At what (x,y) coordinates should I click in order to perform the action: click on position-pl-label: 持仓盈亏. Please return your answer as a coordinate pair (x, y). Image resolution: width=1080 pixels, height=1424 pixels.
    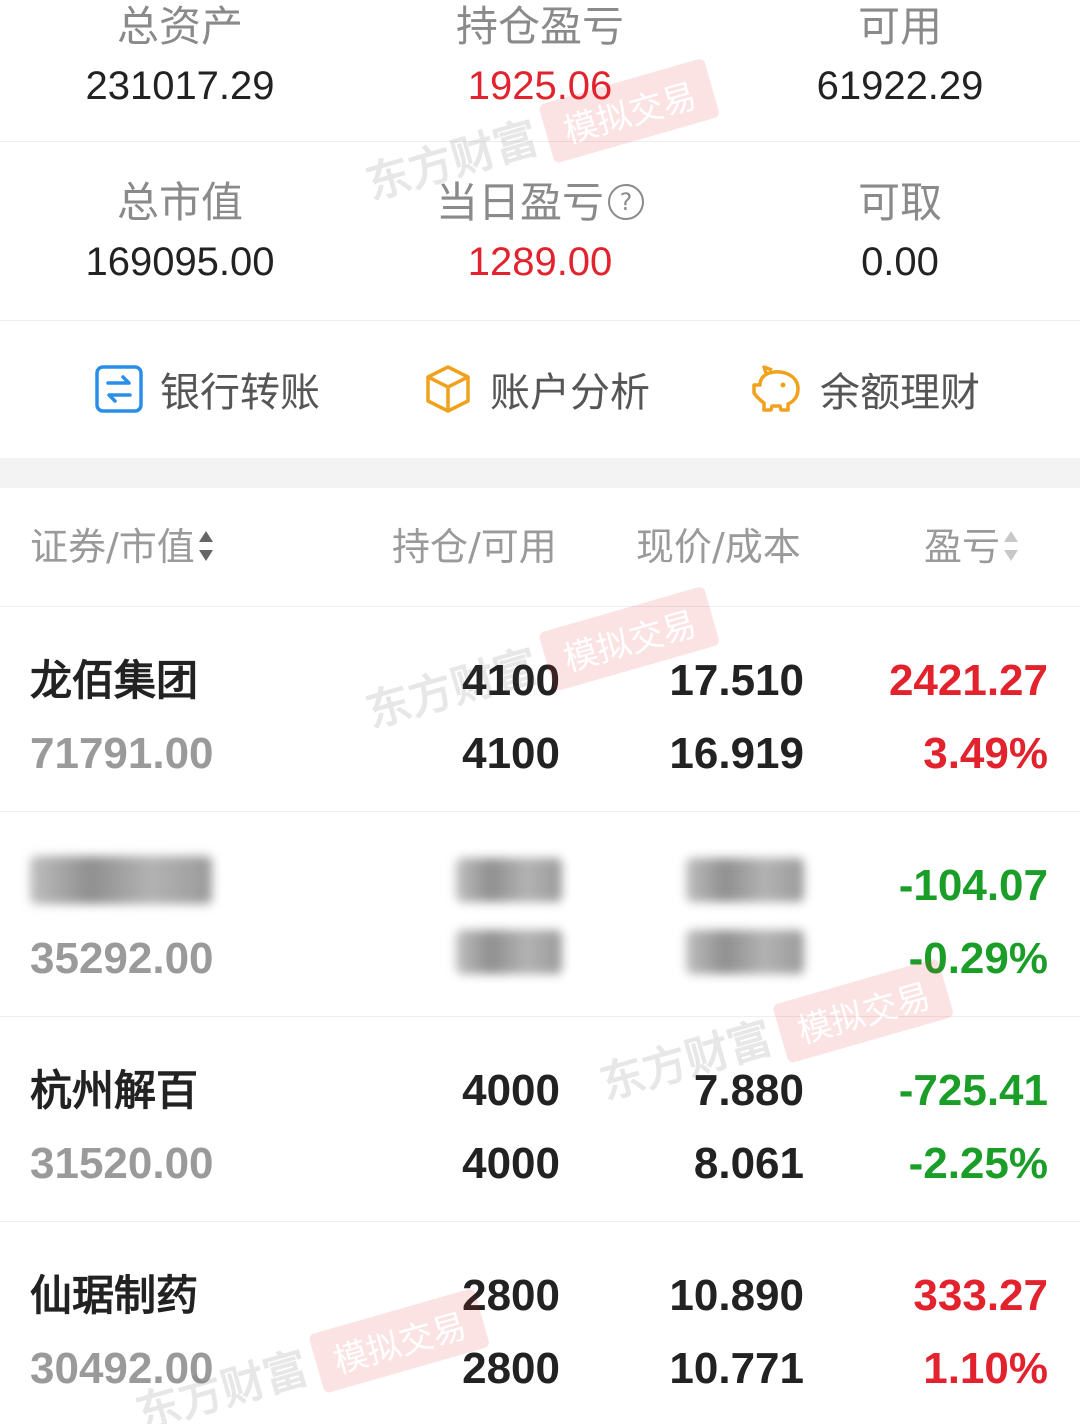
    Looking at the image, I should click on (539, 26).